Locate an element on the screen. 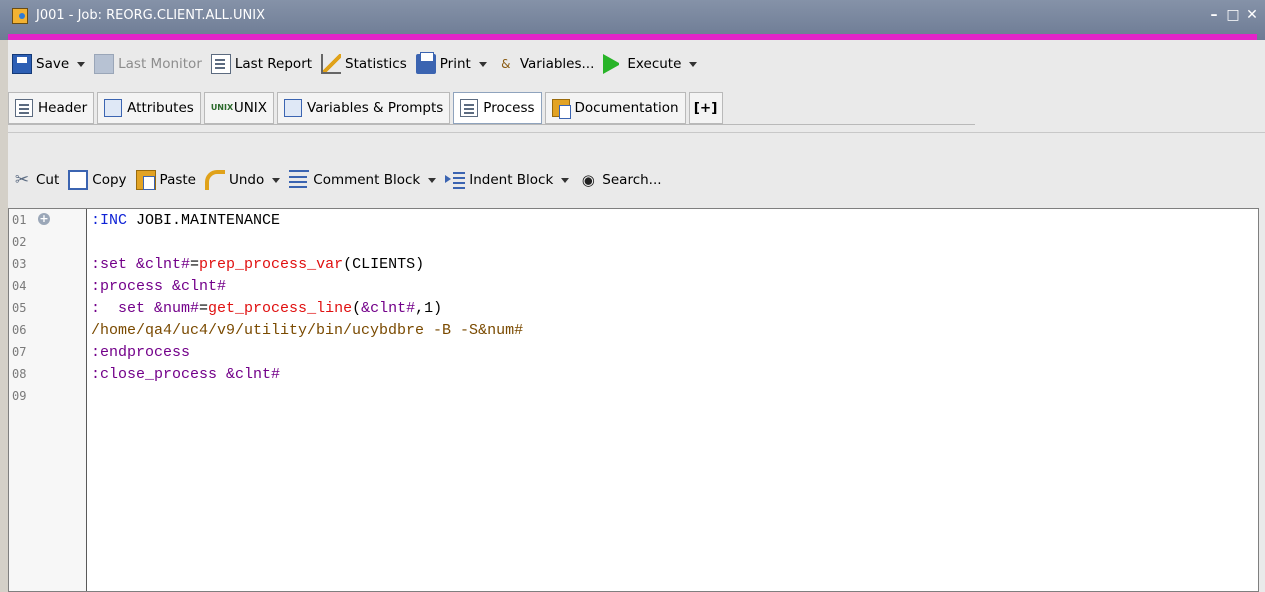  indent-block-label: Indent Block is located at coordinates (511, 180).